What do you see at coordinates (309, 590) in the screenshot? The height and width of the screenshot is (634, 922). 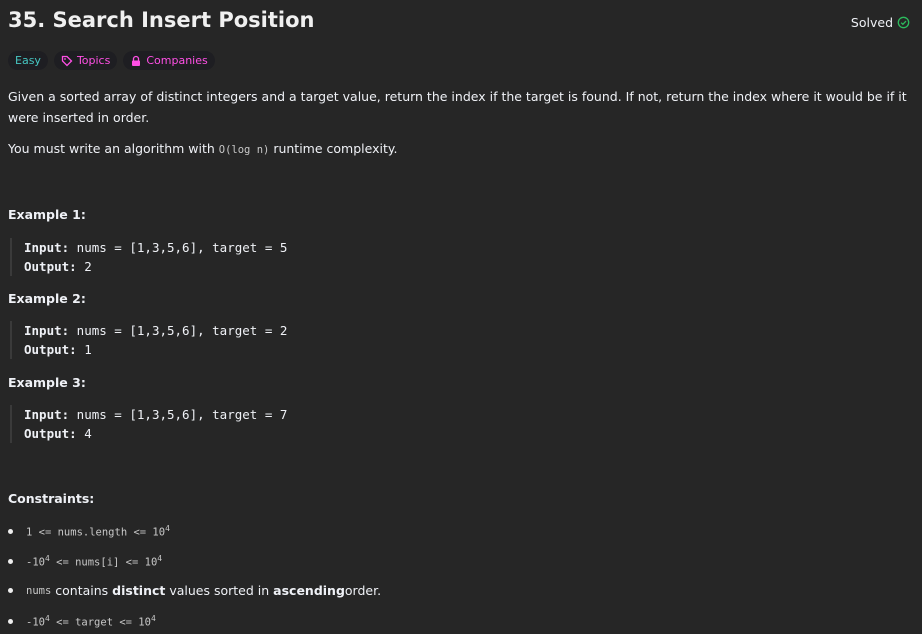 I see `bold-text: ascending` at bounding box center [309, 590].